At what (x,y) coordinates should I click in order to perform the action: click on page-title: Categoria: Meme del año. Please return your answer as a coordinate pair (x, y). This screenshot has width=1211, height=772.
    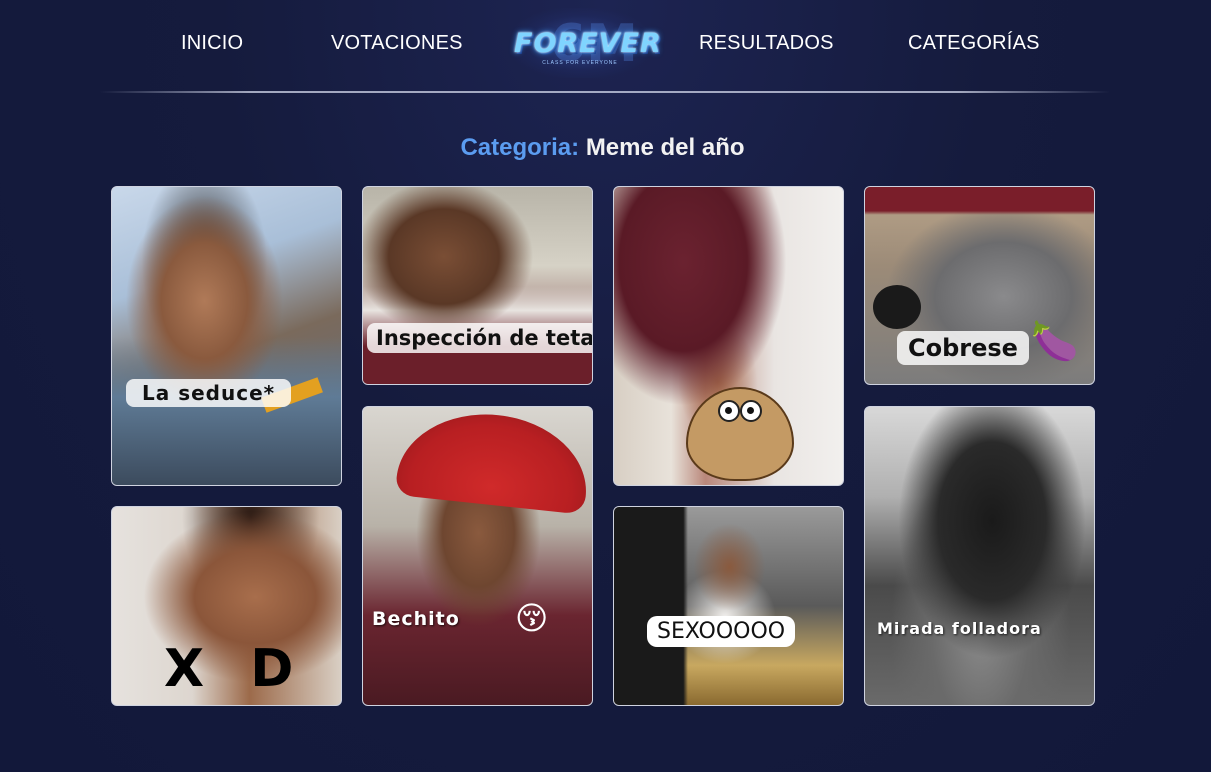
    Looking at the image, I should click on (602, 148).